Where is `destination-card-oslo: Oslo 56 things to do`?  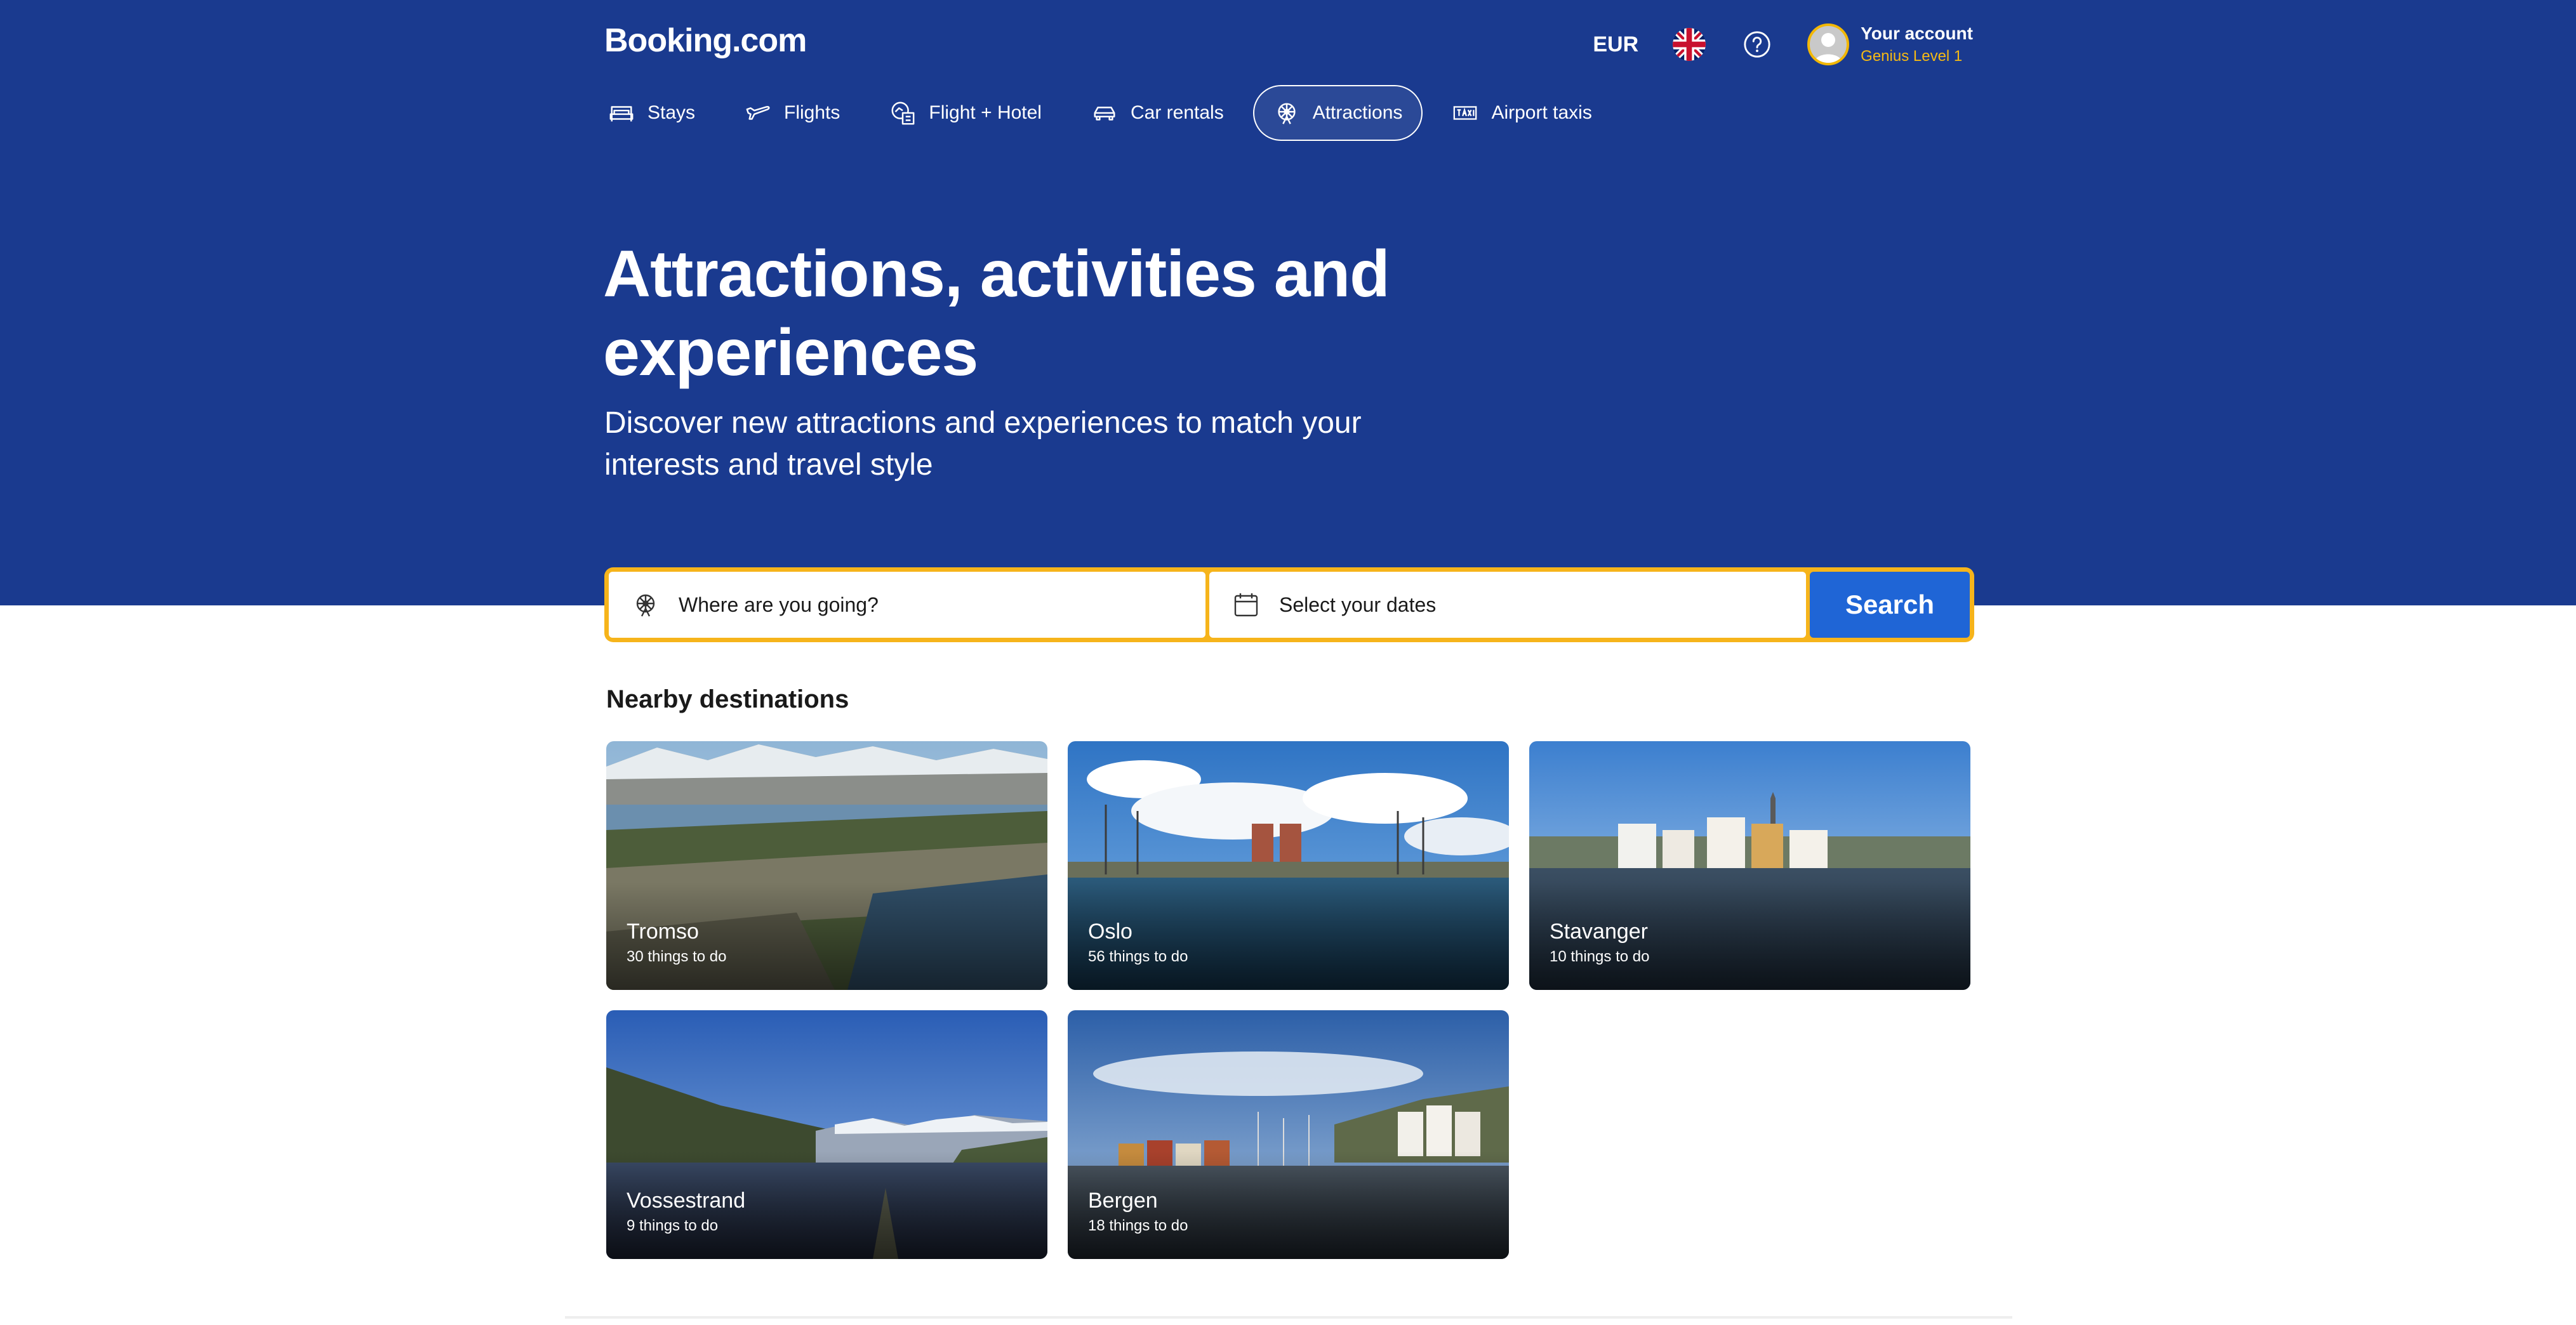
destination-card-oslo: Oslo 56 things to do is located at coordinates (1288, 865).